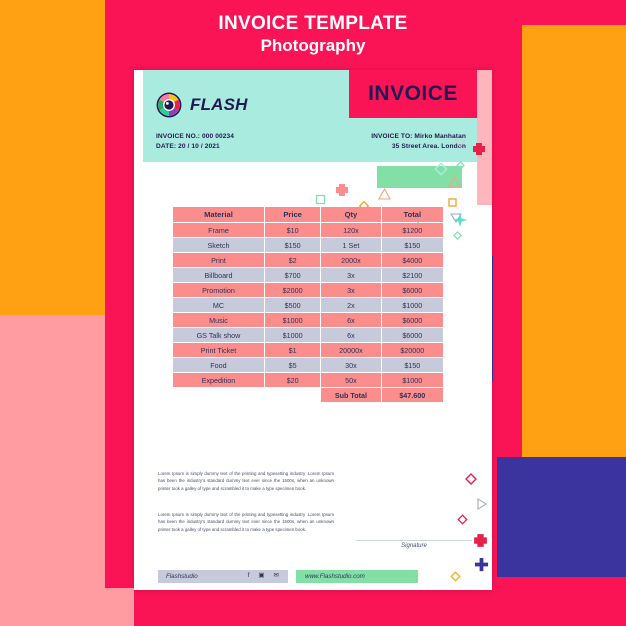  What do you see at coordinates (441, 169) in the screenshot?
I see `diamond-outline-icon` at bounding box center [441, 169].